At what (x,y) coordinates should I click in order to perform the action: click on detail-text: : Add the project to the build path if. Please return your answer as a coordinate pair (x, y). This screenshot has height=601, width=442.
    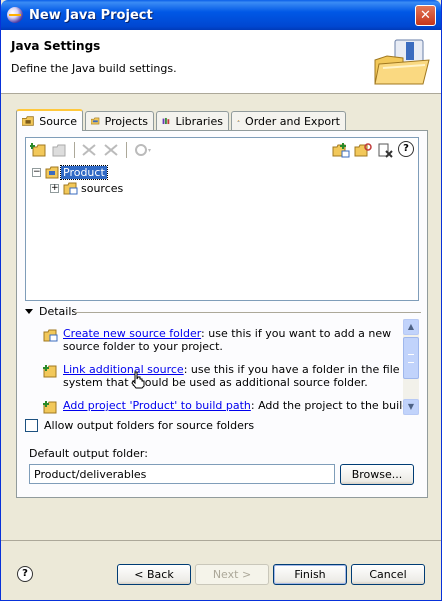
    Looking at the image, I should click on (334, 405).